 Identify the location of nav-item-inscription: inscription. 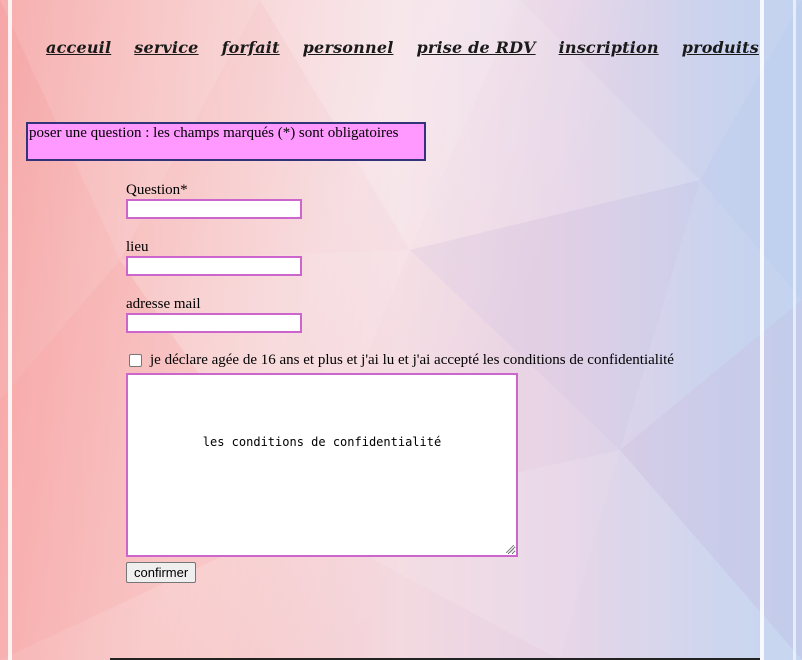
(609, 47).